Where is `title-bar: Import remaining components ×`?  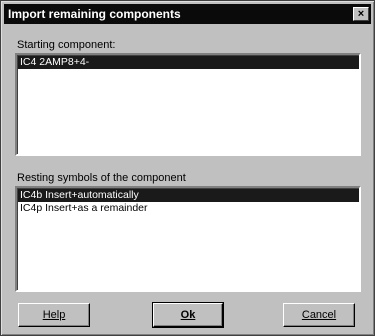
title-bar: Import remaining components × is located at coordinates (187, 14).